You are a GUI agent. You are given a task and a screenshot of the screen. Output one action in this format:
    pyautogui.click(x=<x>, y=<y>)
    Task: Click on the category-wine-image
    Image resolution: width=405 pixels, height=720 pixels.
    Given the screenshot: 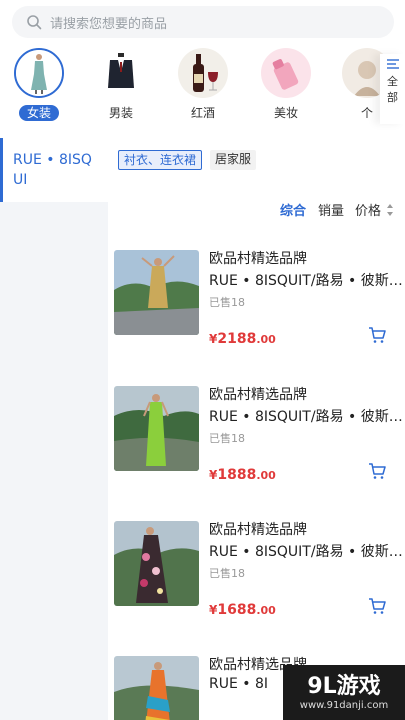 What is the action you would take?
    pyautogui.click(x=203, y=73)
    